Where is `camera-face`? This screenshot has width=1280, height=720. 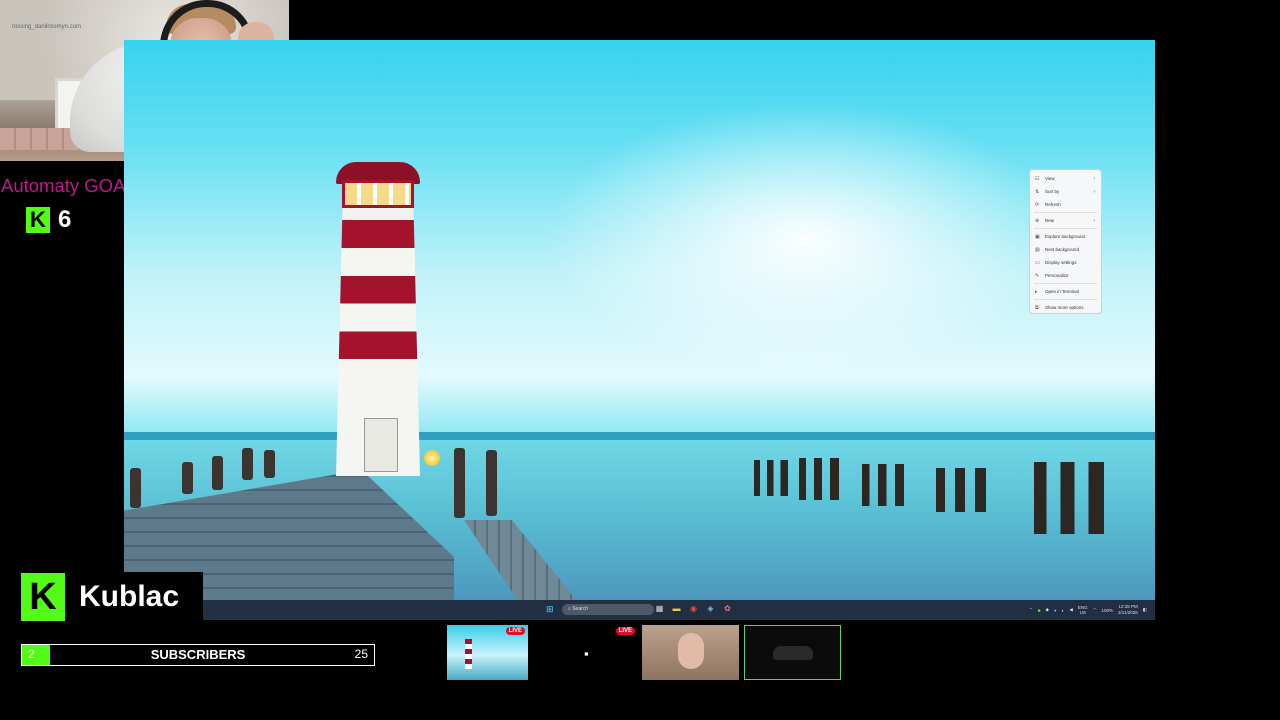
camera-face is located at coordinates (691, 651).